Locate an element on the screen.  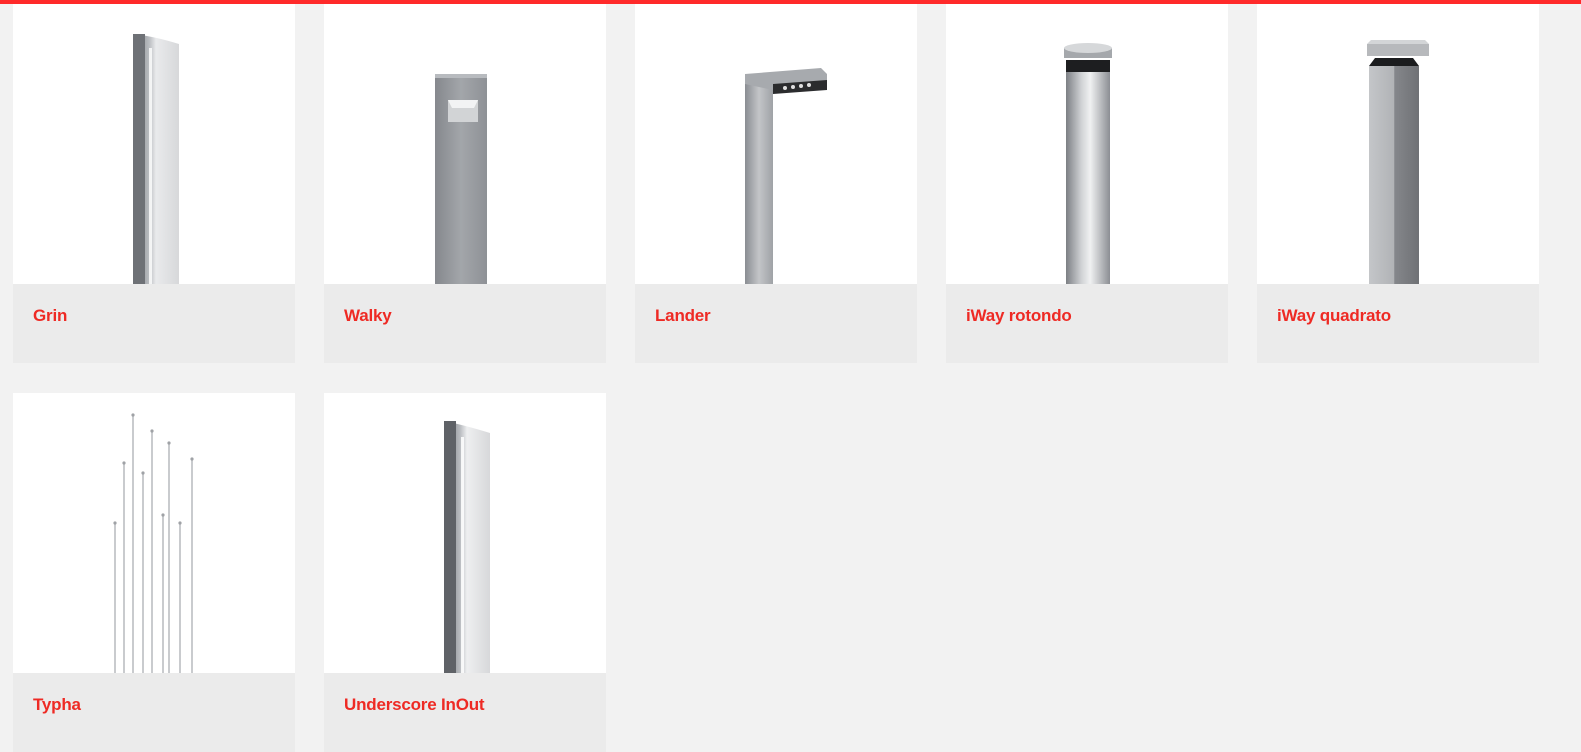
product-name: iWay rotondo is located at coordinates (1019, 315).